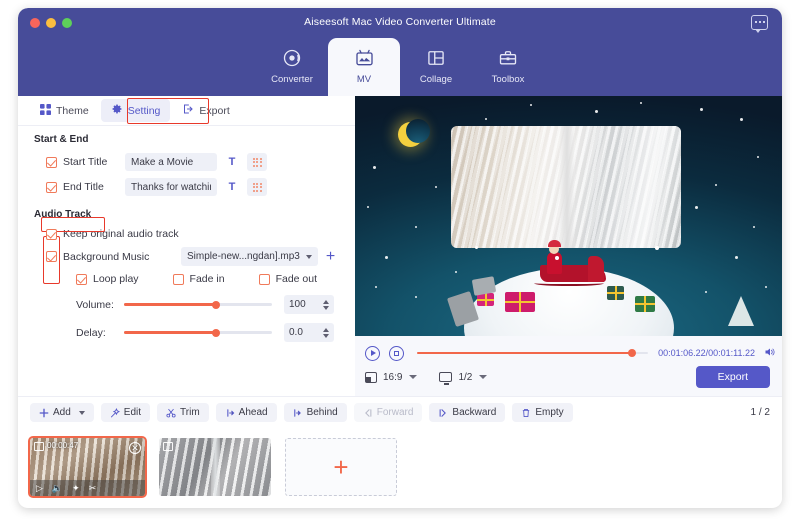 The height and width of the screenshot is (519, 800). Describe the element at coordinates (115, 412) in the screenshot. I see `magic-wand-icon` at that location.